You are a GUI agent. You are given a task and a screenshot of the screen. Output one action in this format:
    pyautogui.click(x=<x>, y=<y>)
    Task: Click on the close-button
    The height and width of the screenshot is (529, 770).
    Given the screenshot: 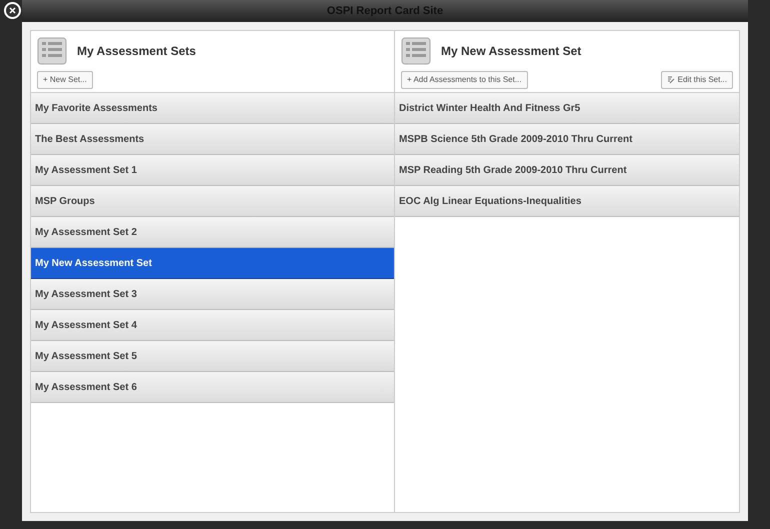 What is the action you would take?
    pyautogui.click(x=12, y=10)
    